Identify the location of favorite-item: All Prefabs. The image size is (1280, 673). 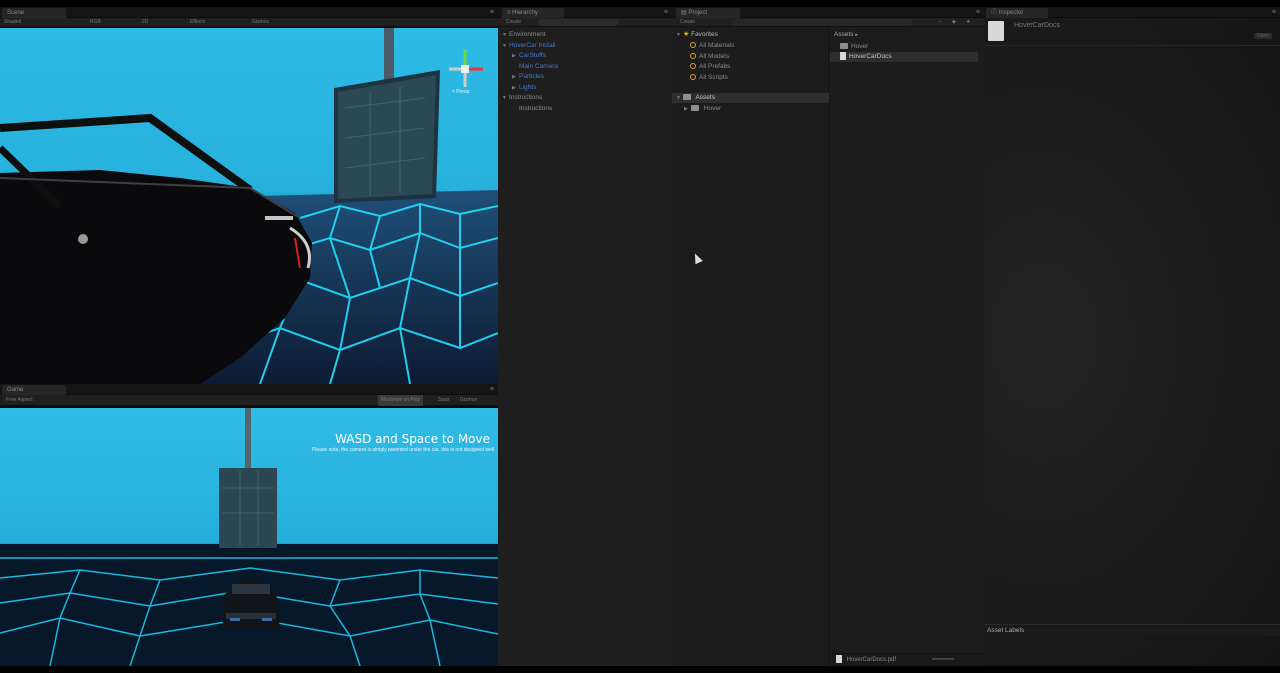
(710, 67).